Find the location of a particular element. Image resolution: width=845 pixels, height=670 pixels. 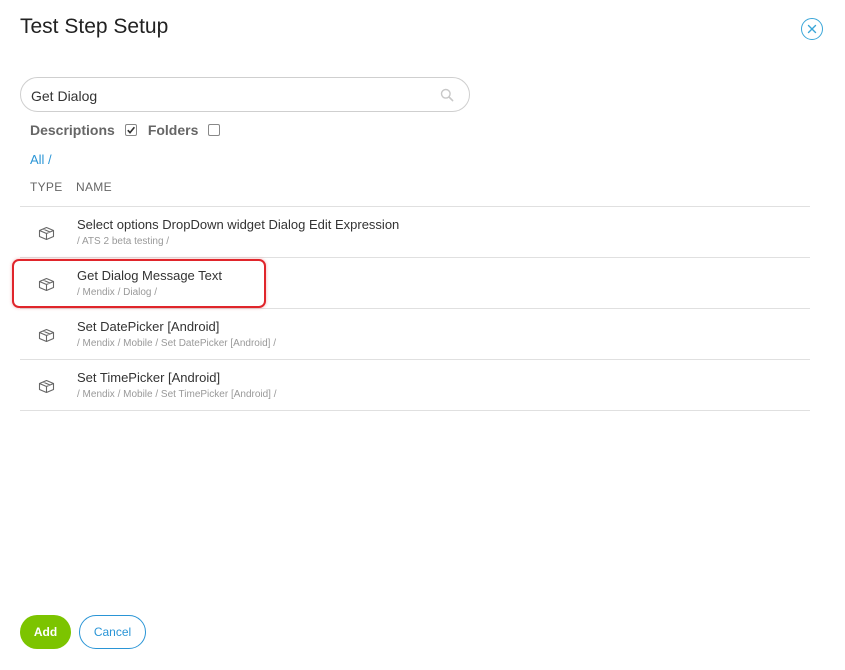

close-button is located at coordinates (812, 29).